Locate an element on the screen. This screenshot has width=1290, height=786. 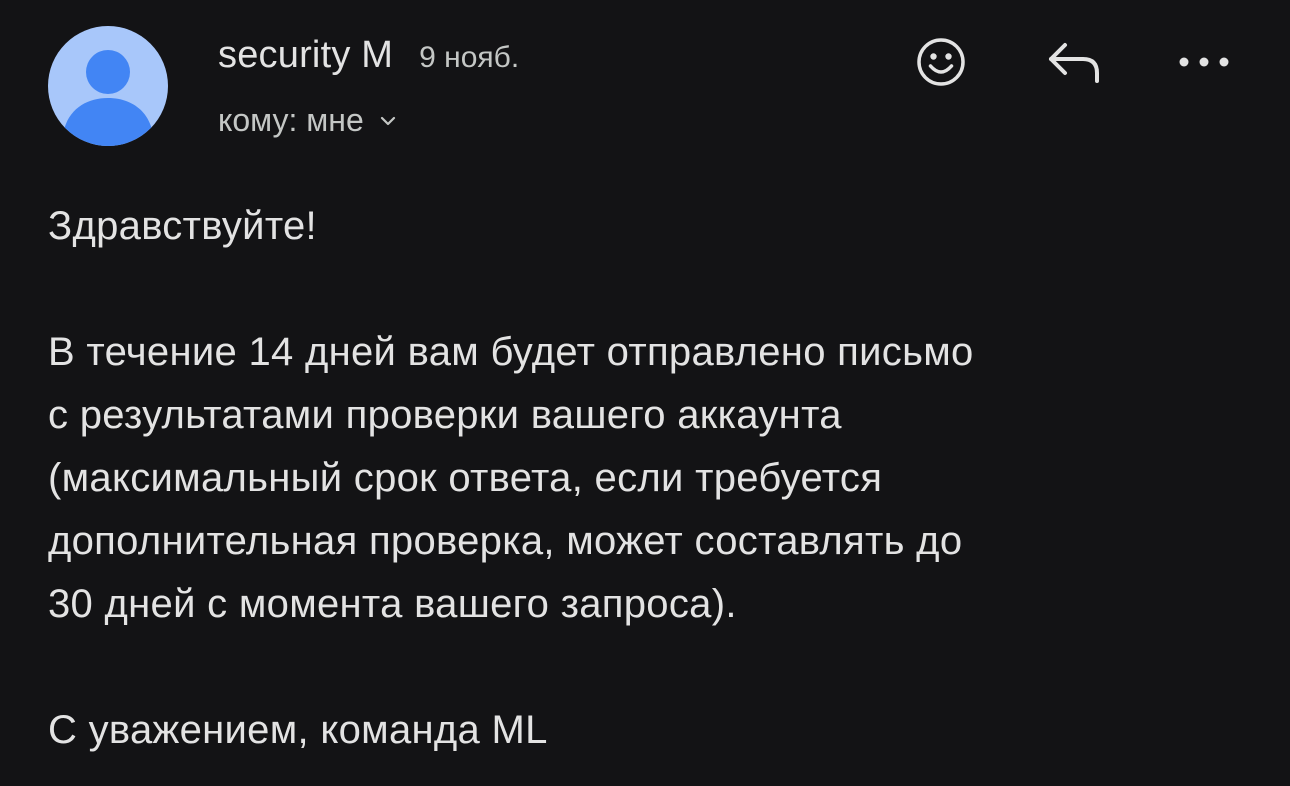
recipient-details-toggle: кому: мне is located at coordinates (307, 120).